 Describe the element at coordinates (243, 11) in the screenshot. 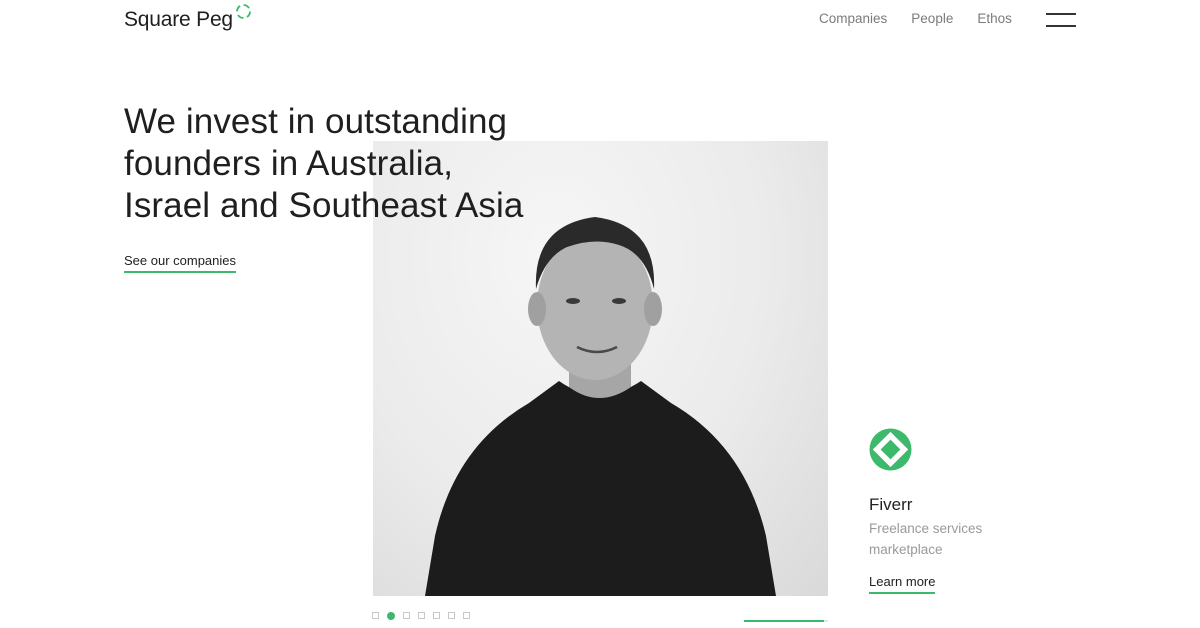

I see `dashed-circle-icon` at that location.